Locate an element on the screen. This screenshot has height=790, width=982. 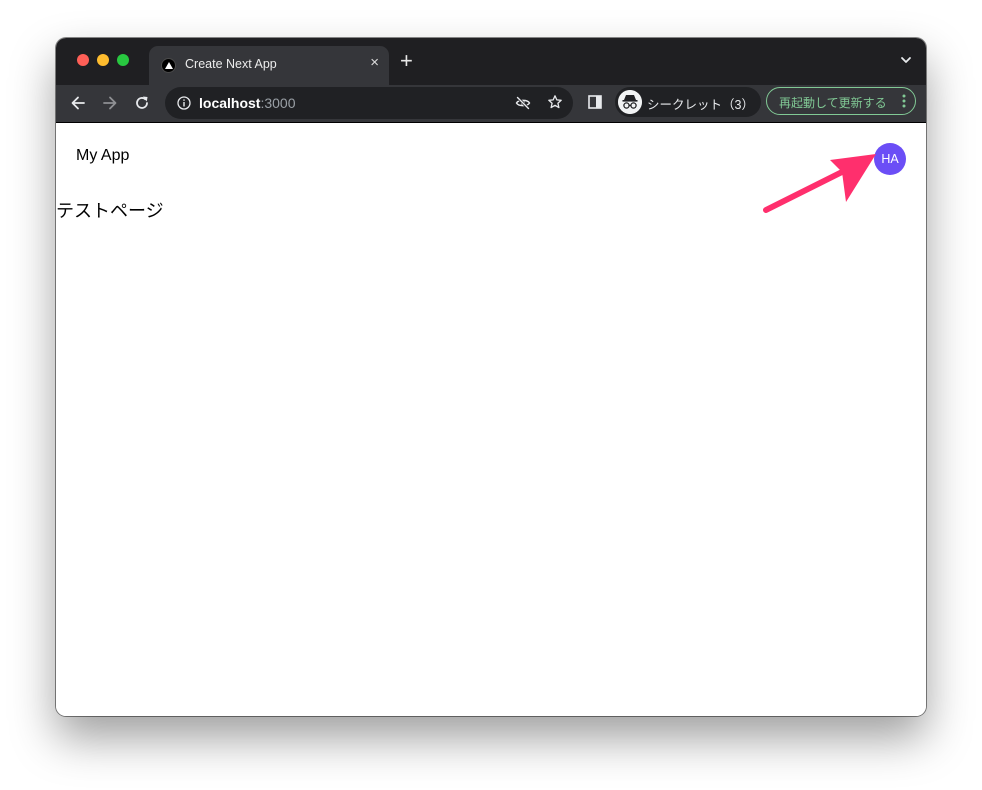
minimize-window-button is located at coordinates (103, 60).